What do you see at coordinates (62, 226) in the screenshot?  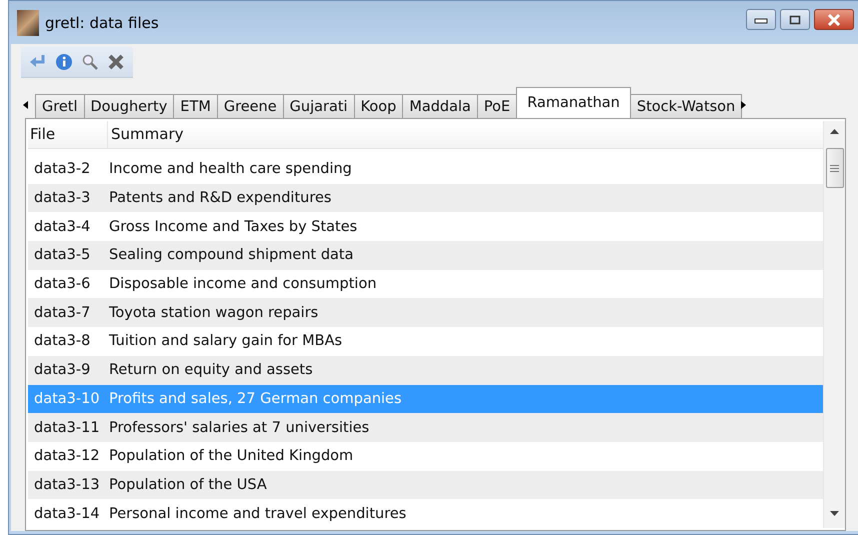 I see `file-cell-text: data3-4` at bounding box center [62, 226].